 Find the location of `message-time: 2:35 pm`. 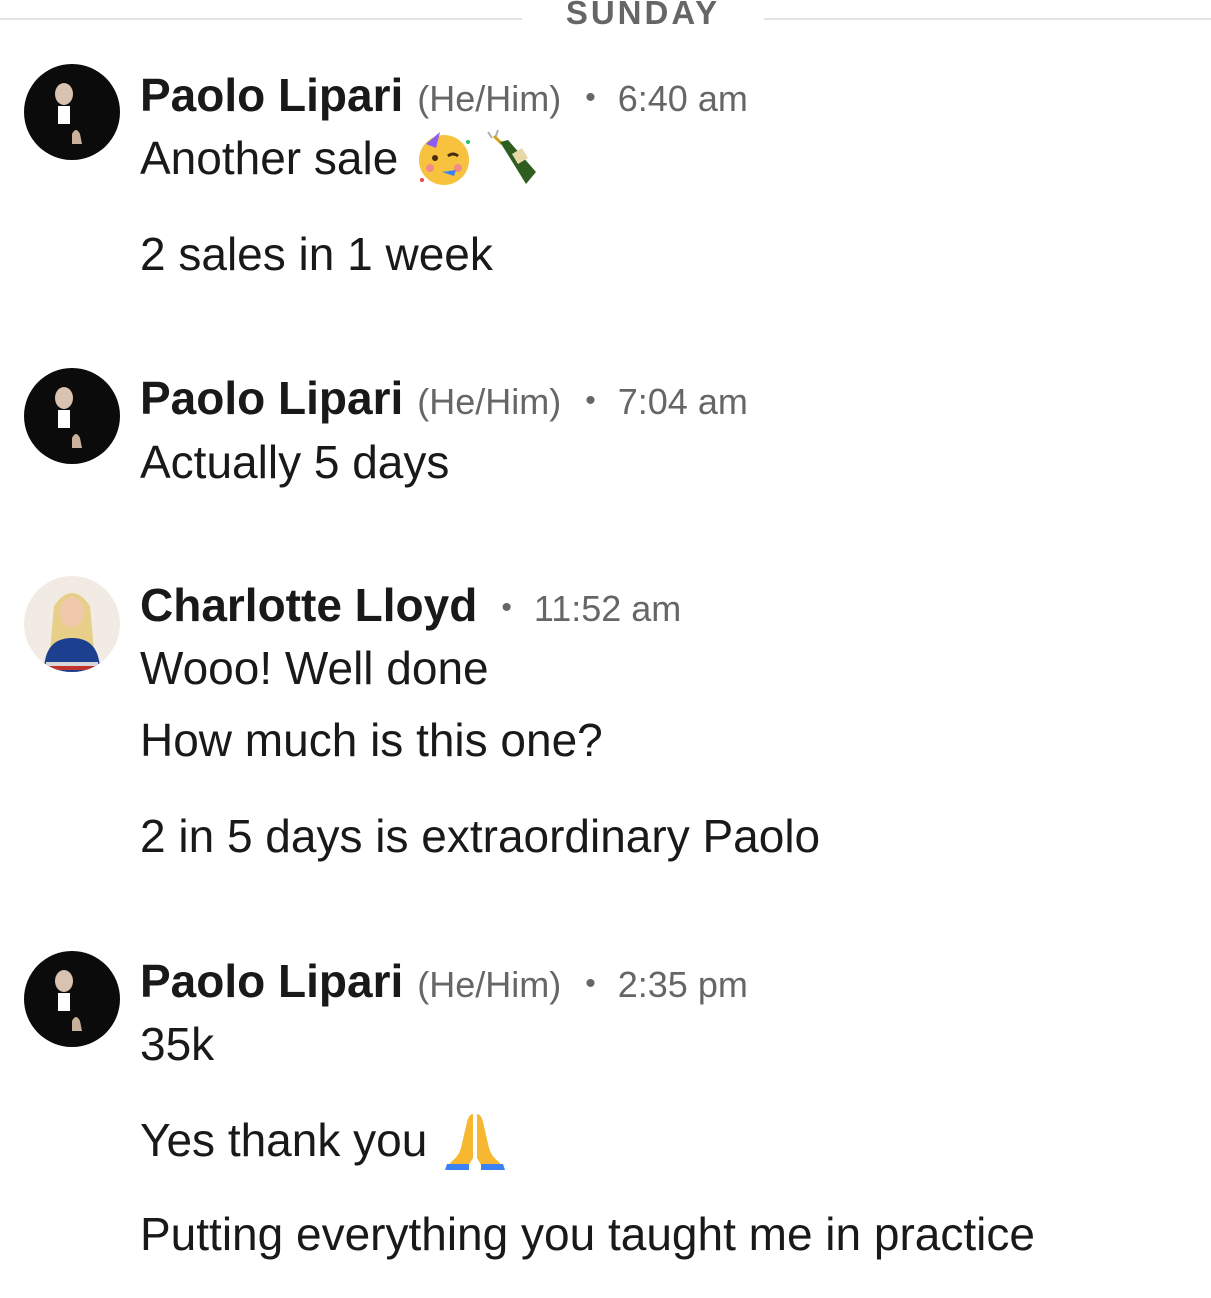

message-time: 2:35 pm is located at coordinates (682, 984).